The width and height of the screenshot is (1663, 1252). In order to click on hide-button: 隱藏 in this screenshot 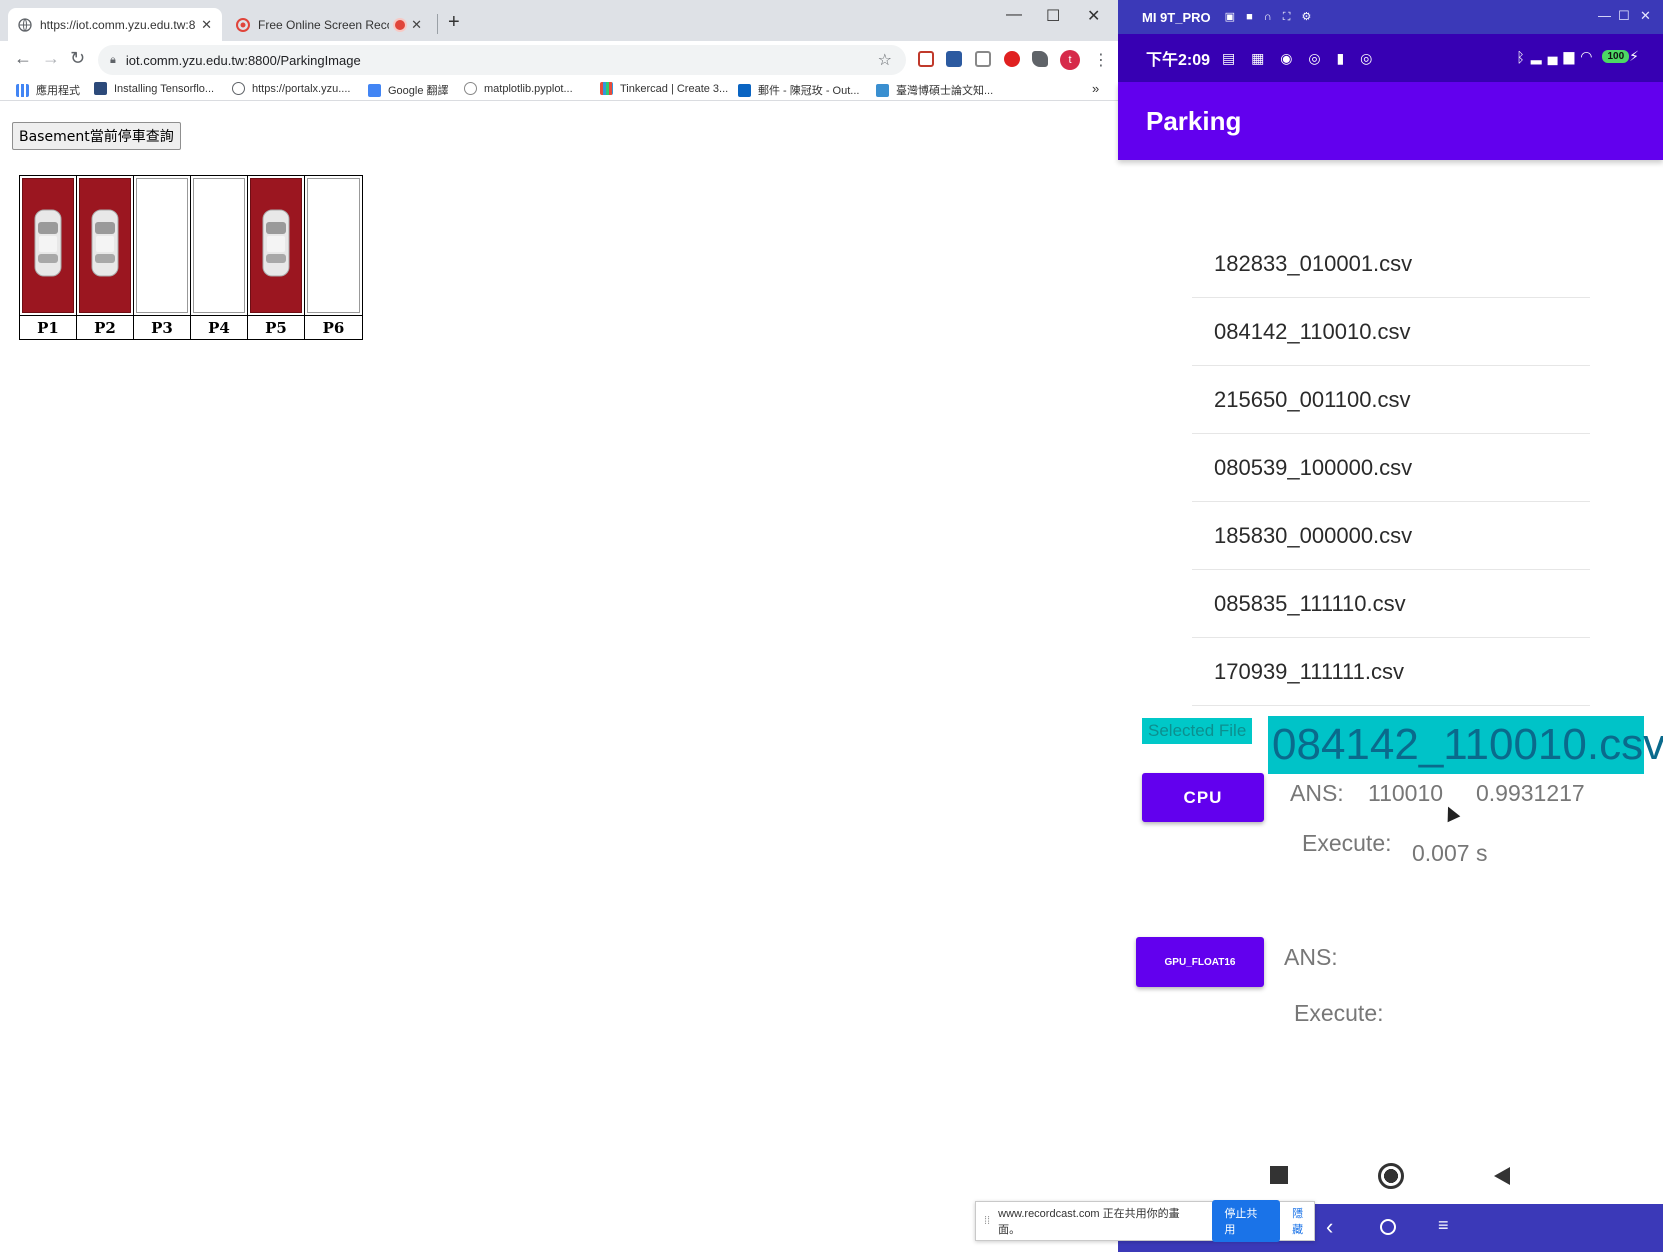, I will do `click(1303, 1221)`.